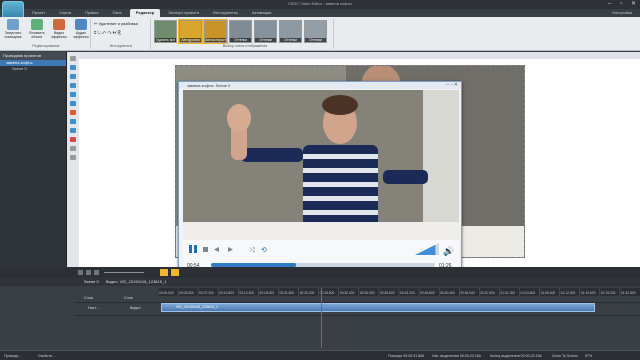 This screenshot has height=360, width=640. I want to click on maximize-icon: ▫, so click(621, 4).